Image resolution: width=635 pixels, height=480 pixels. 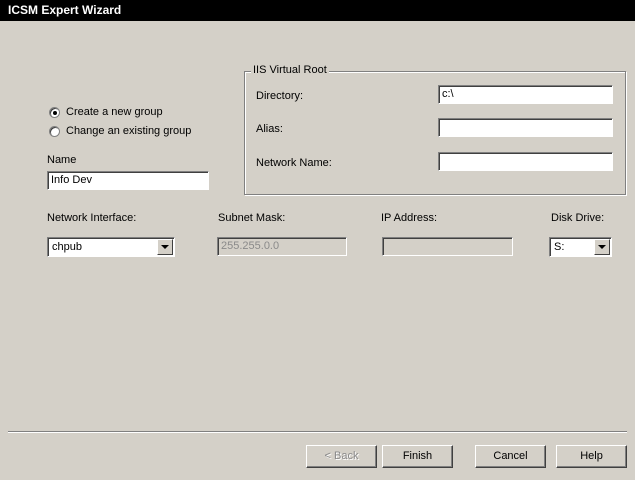 I want to click on network-interface-label: Network Interface:, so click(x=92, y=218).